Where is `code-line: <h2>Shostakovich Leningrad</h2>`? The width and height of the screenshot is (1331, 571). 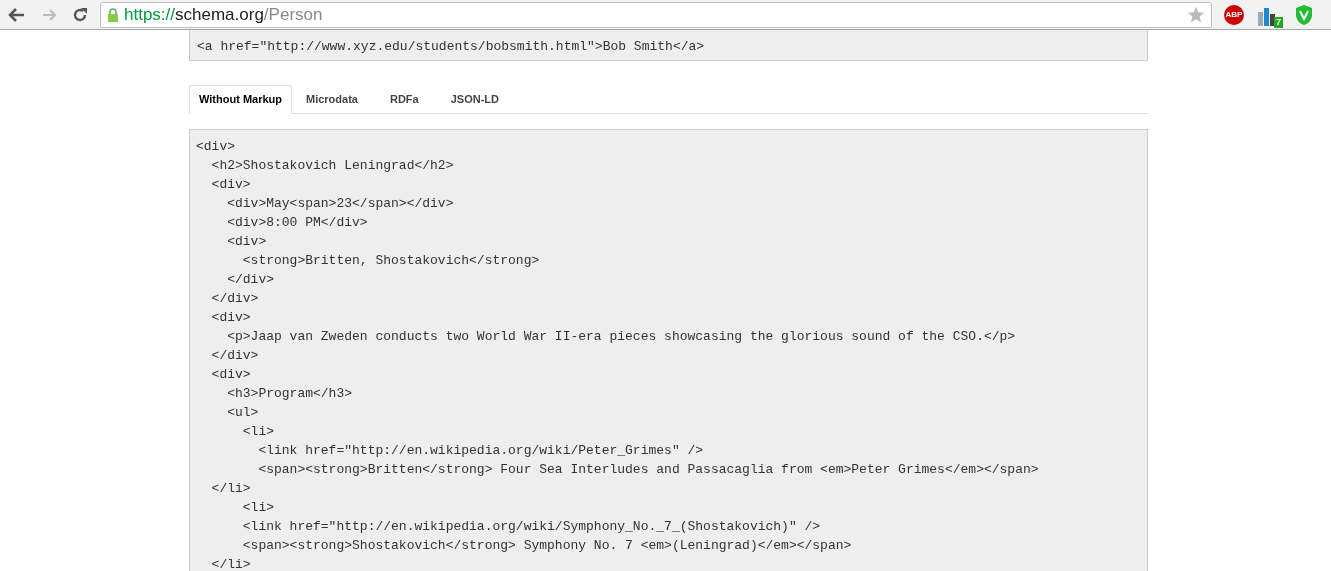
code-line: <h2>Shostakovich Leningrad</h2> is located at coordinates (332, 166).